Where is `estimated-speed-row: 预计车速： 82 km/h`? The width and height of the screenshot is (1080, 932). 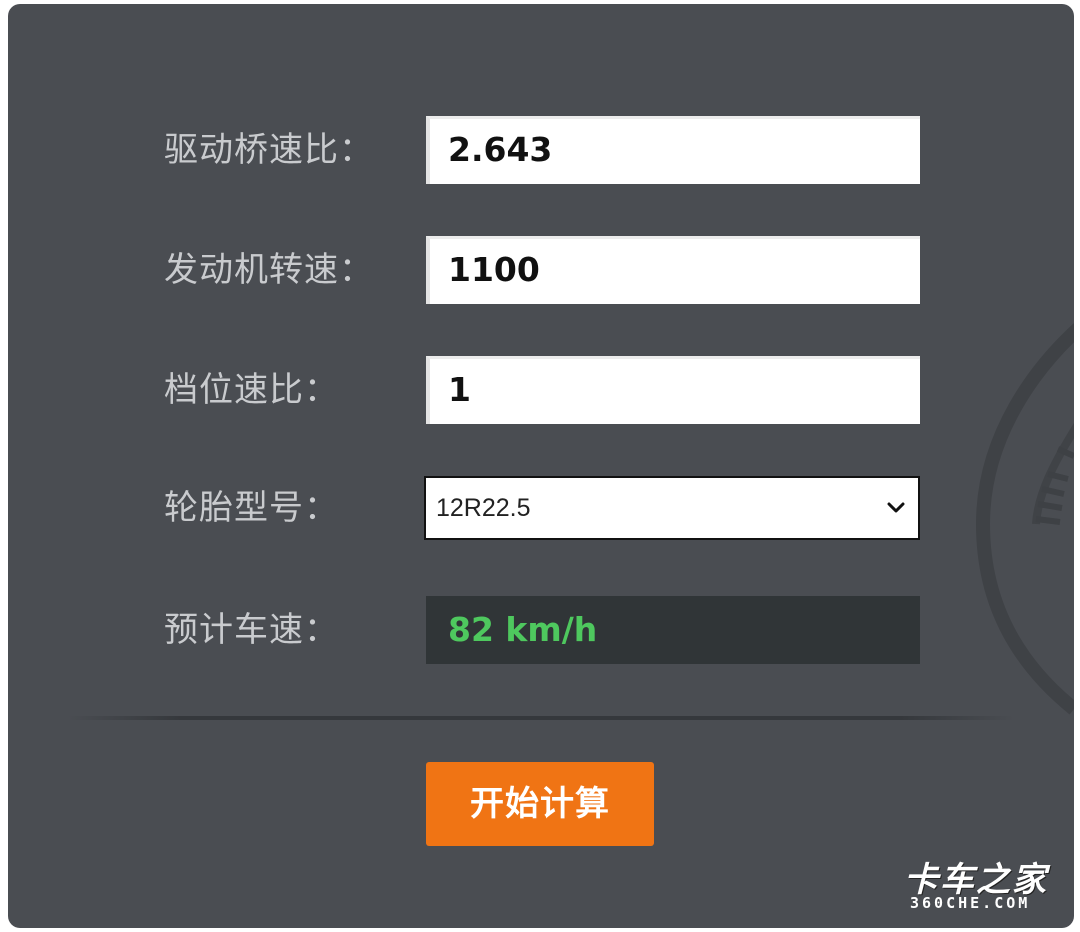
estimated-speed-row: 预计车速： 82 km/h is located at coordinates (541, 630).